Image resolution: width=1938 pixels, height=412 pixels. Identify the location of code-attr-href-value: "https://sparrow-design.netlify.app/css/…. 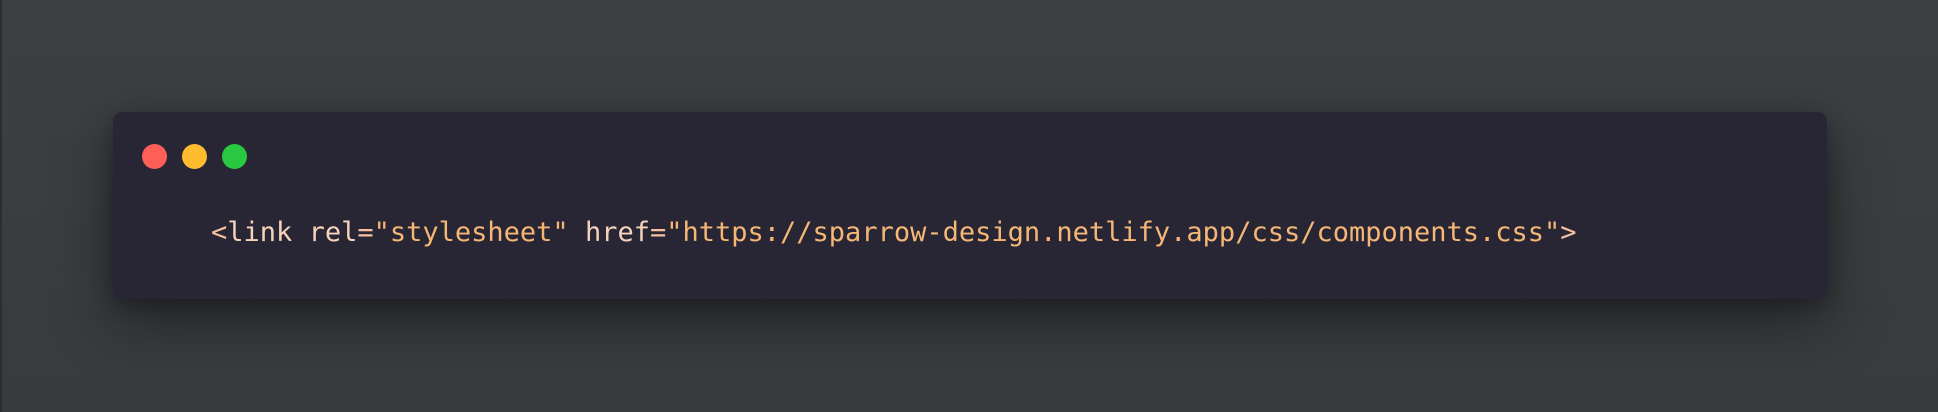
(1113, 232).